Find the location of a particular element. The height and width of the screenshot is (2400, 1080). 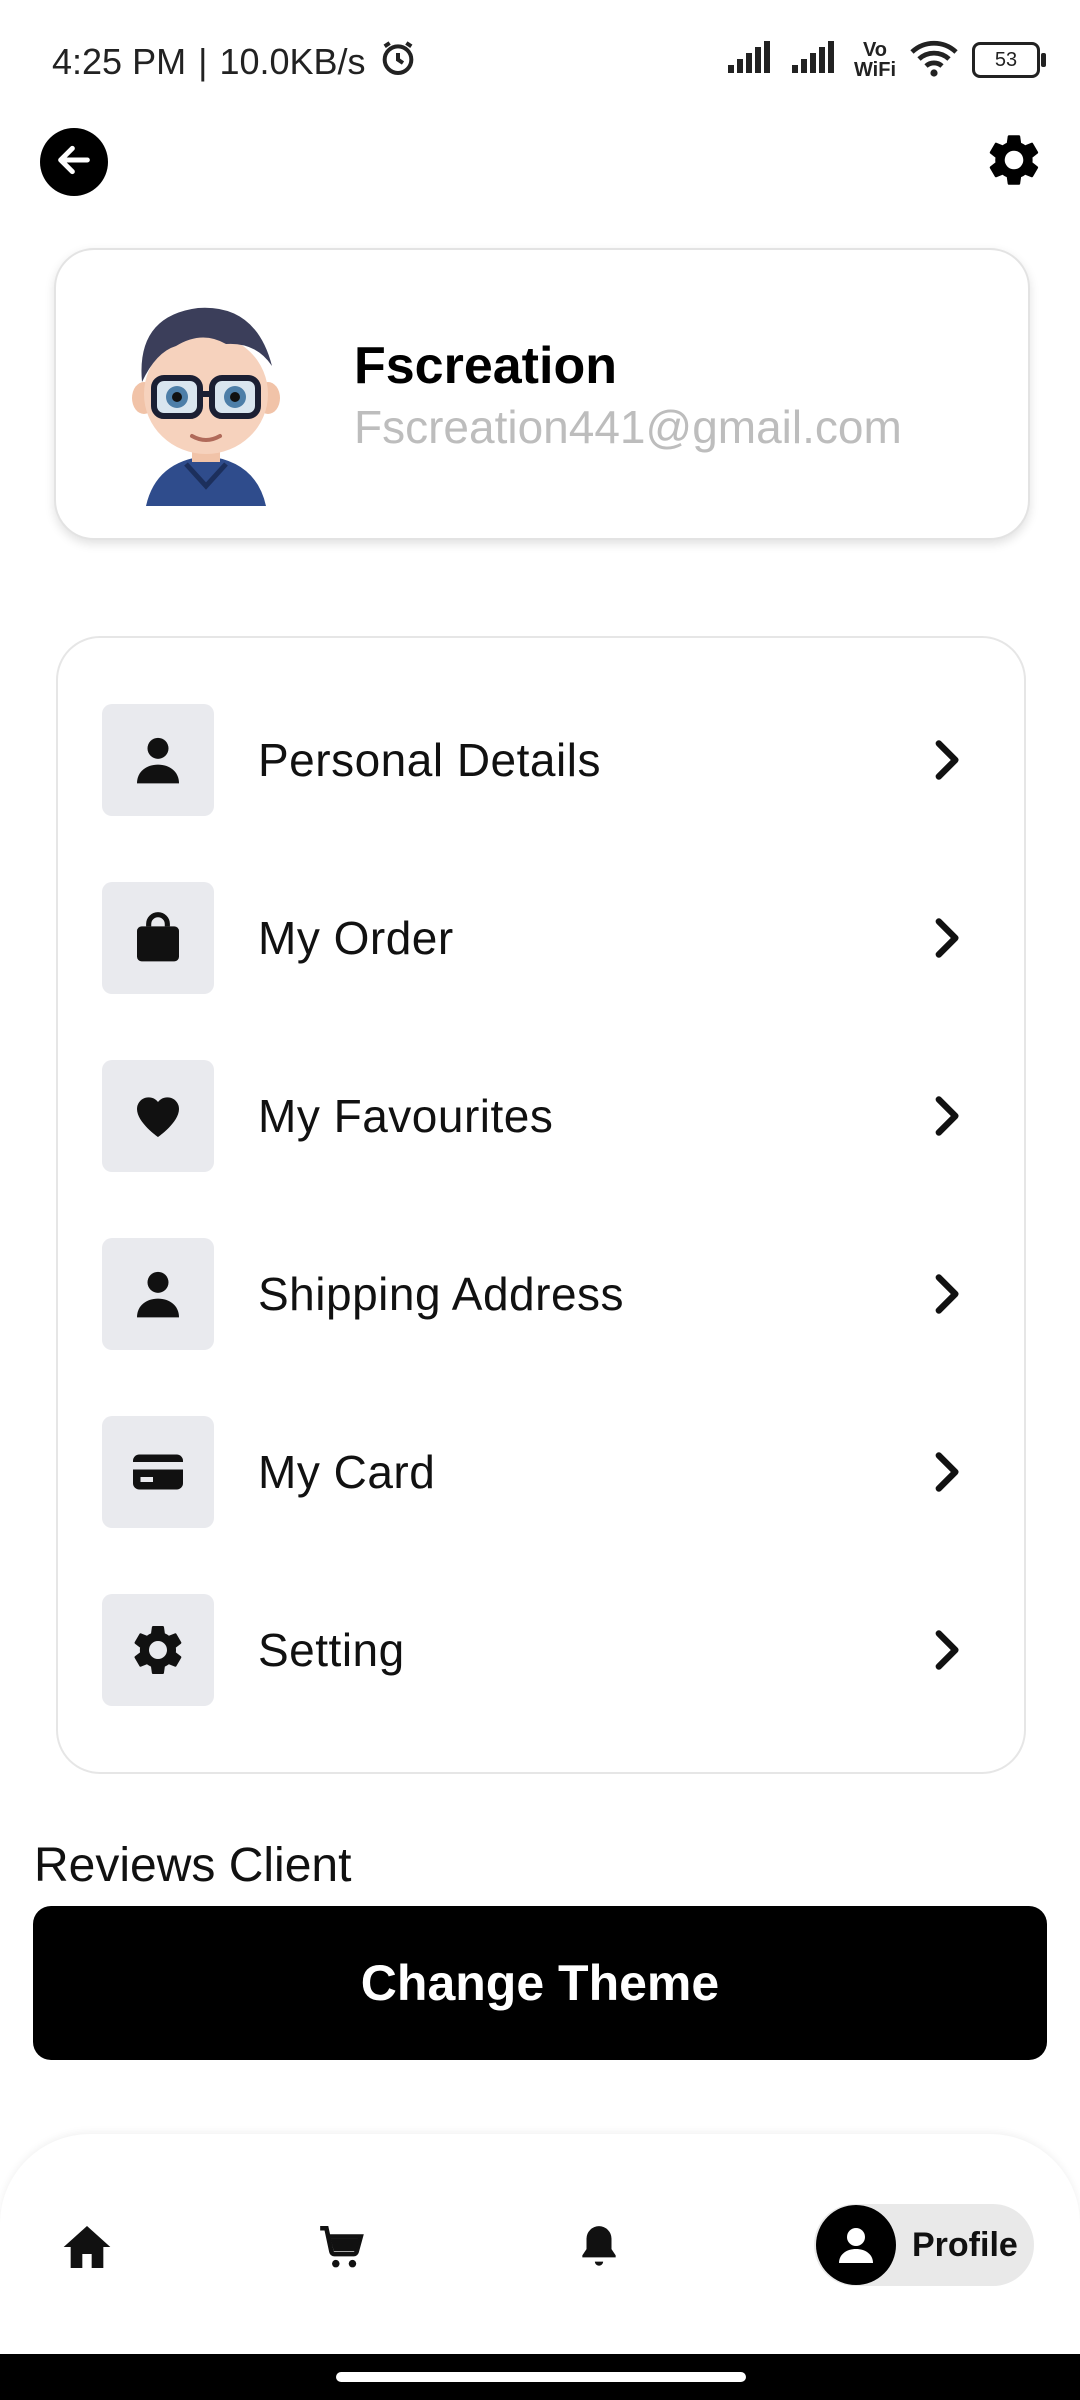

cart-icon is located at coordinates (341, 2249).